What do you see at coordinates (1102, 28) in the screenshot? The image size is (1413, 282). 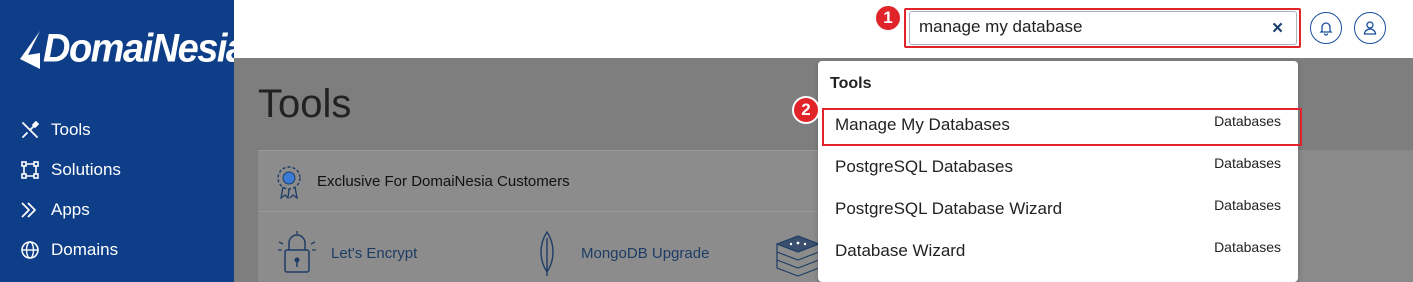 I see `search-highlight-box` at bounding box center [1102, 28].